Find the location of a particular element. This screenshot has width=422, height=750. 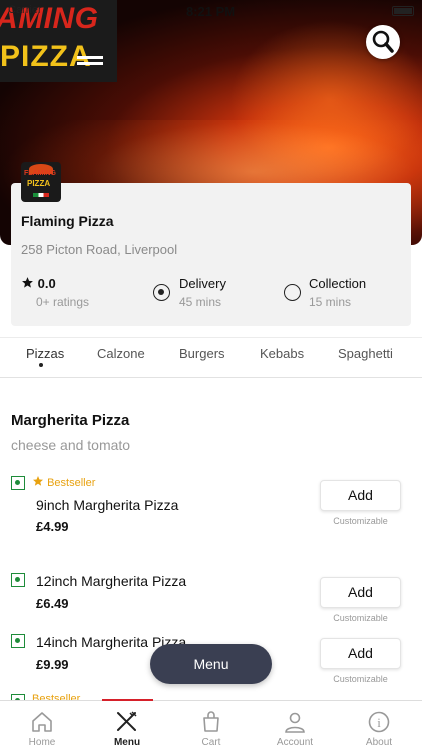

delivery-label: Delivery is located at coordinates (202, 283).